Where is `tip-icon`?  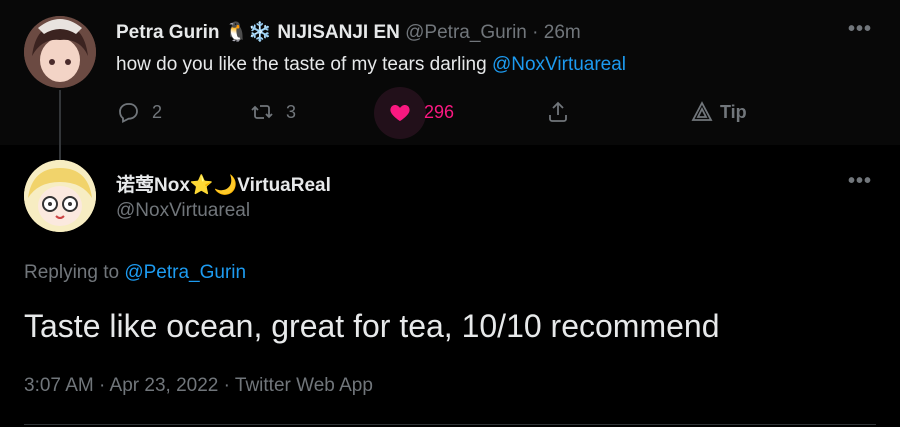 tip-icon is located at coordinates (702, 111).